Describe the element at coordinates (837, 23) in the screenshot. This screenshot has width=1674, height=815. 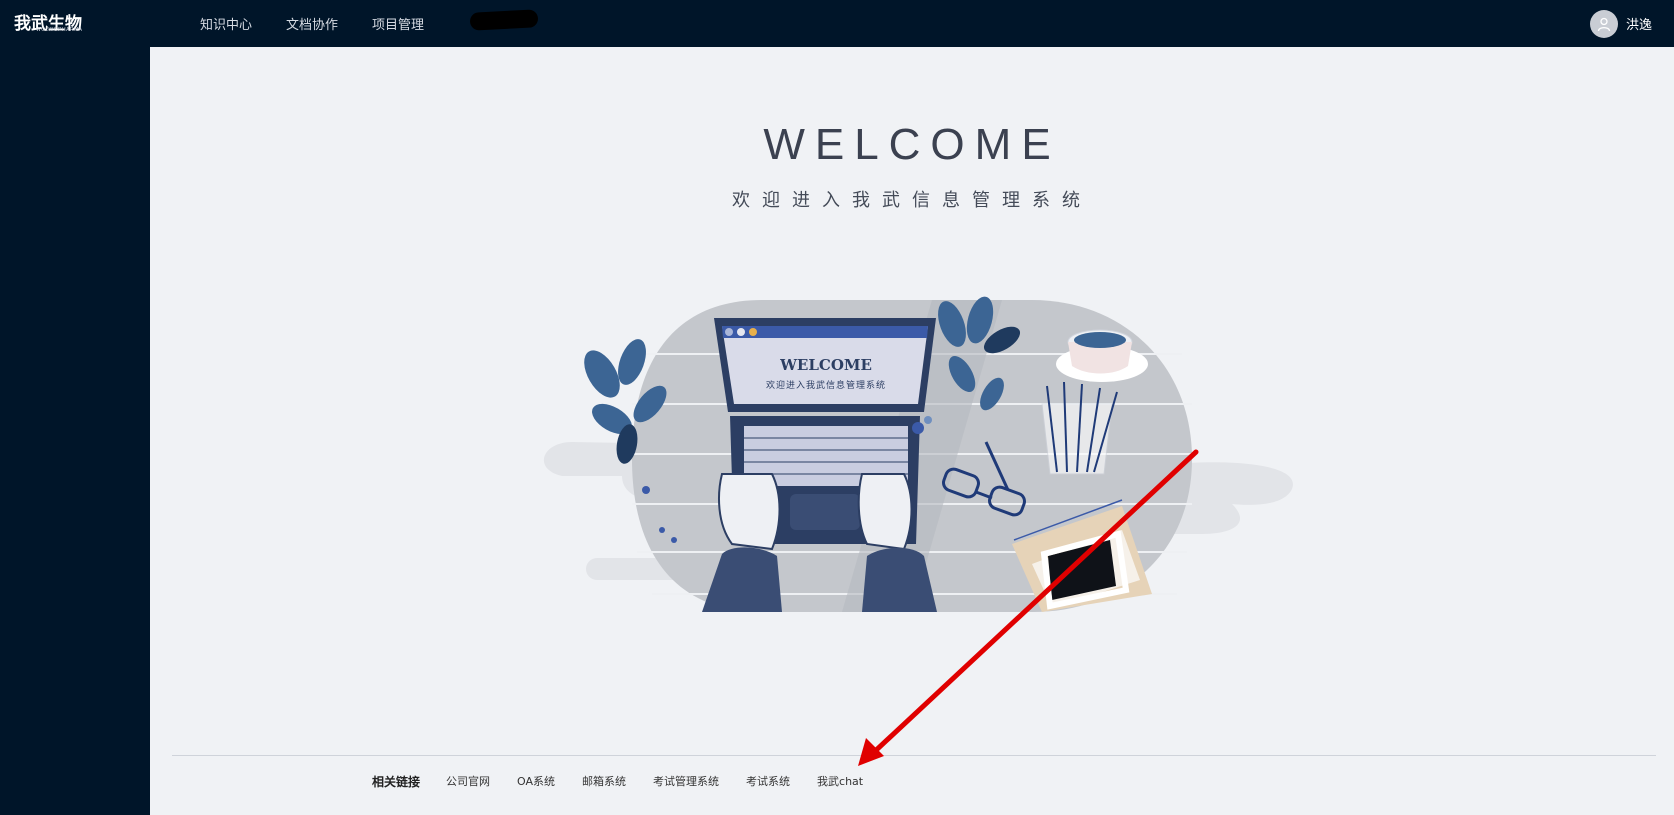
I see `top-navigation-bar: 我武生物 WOLWOPHARMA 知识中心 文档协作 项目管理 洪逸` at that location.